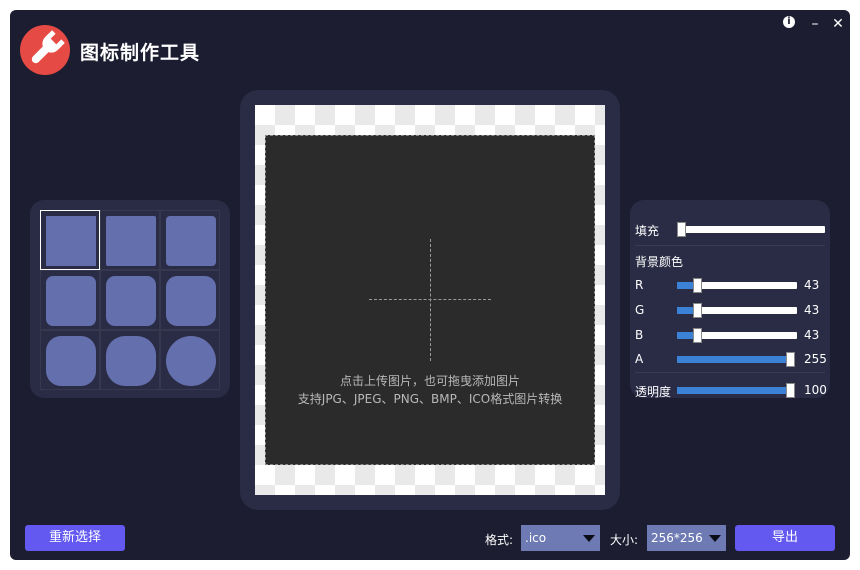 The width and height of the screenshot is (860, 570). What do you see at coordinates (785, 538) in the screenshot?
I see `export-button: 导出` at bounding box center [785, 538].